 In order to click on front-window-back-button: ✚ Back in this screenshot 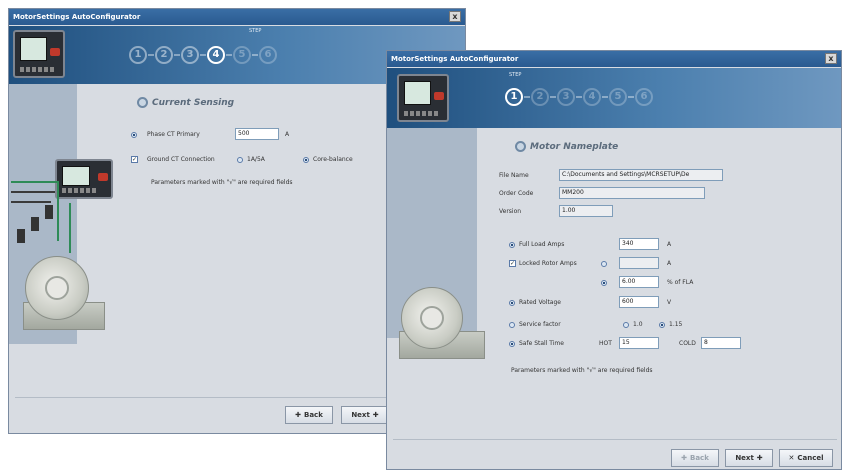, I will do `click(695, 458)`.